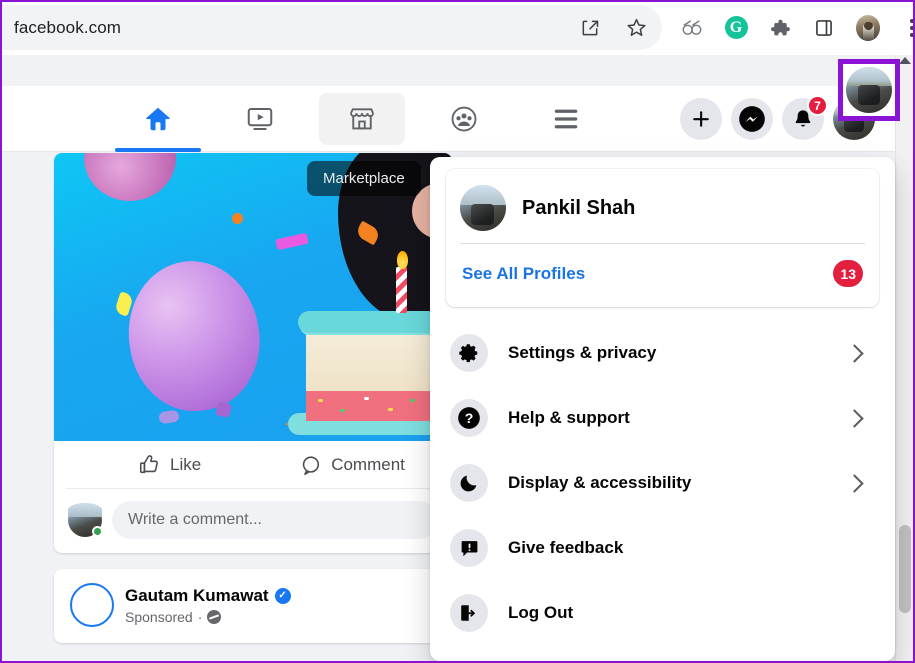 The image size is (915, 663). What do you see at coordinates (68, 27) in the screenshot?
I see `url-text: facebook.com` at bounding box center [68, 27].